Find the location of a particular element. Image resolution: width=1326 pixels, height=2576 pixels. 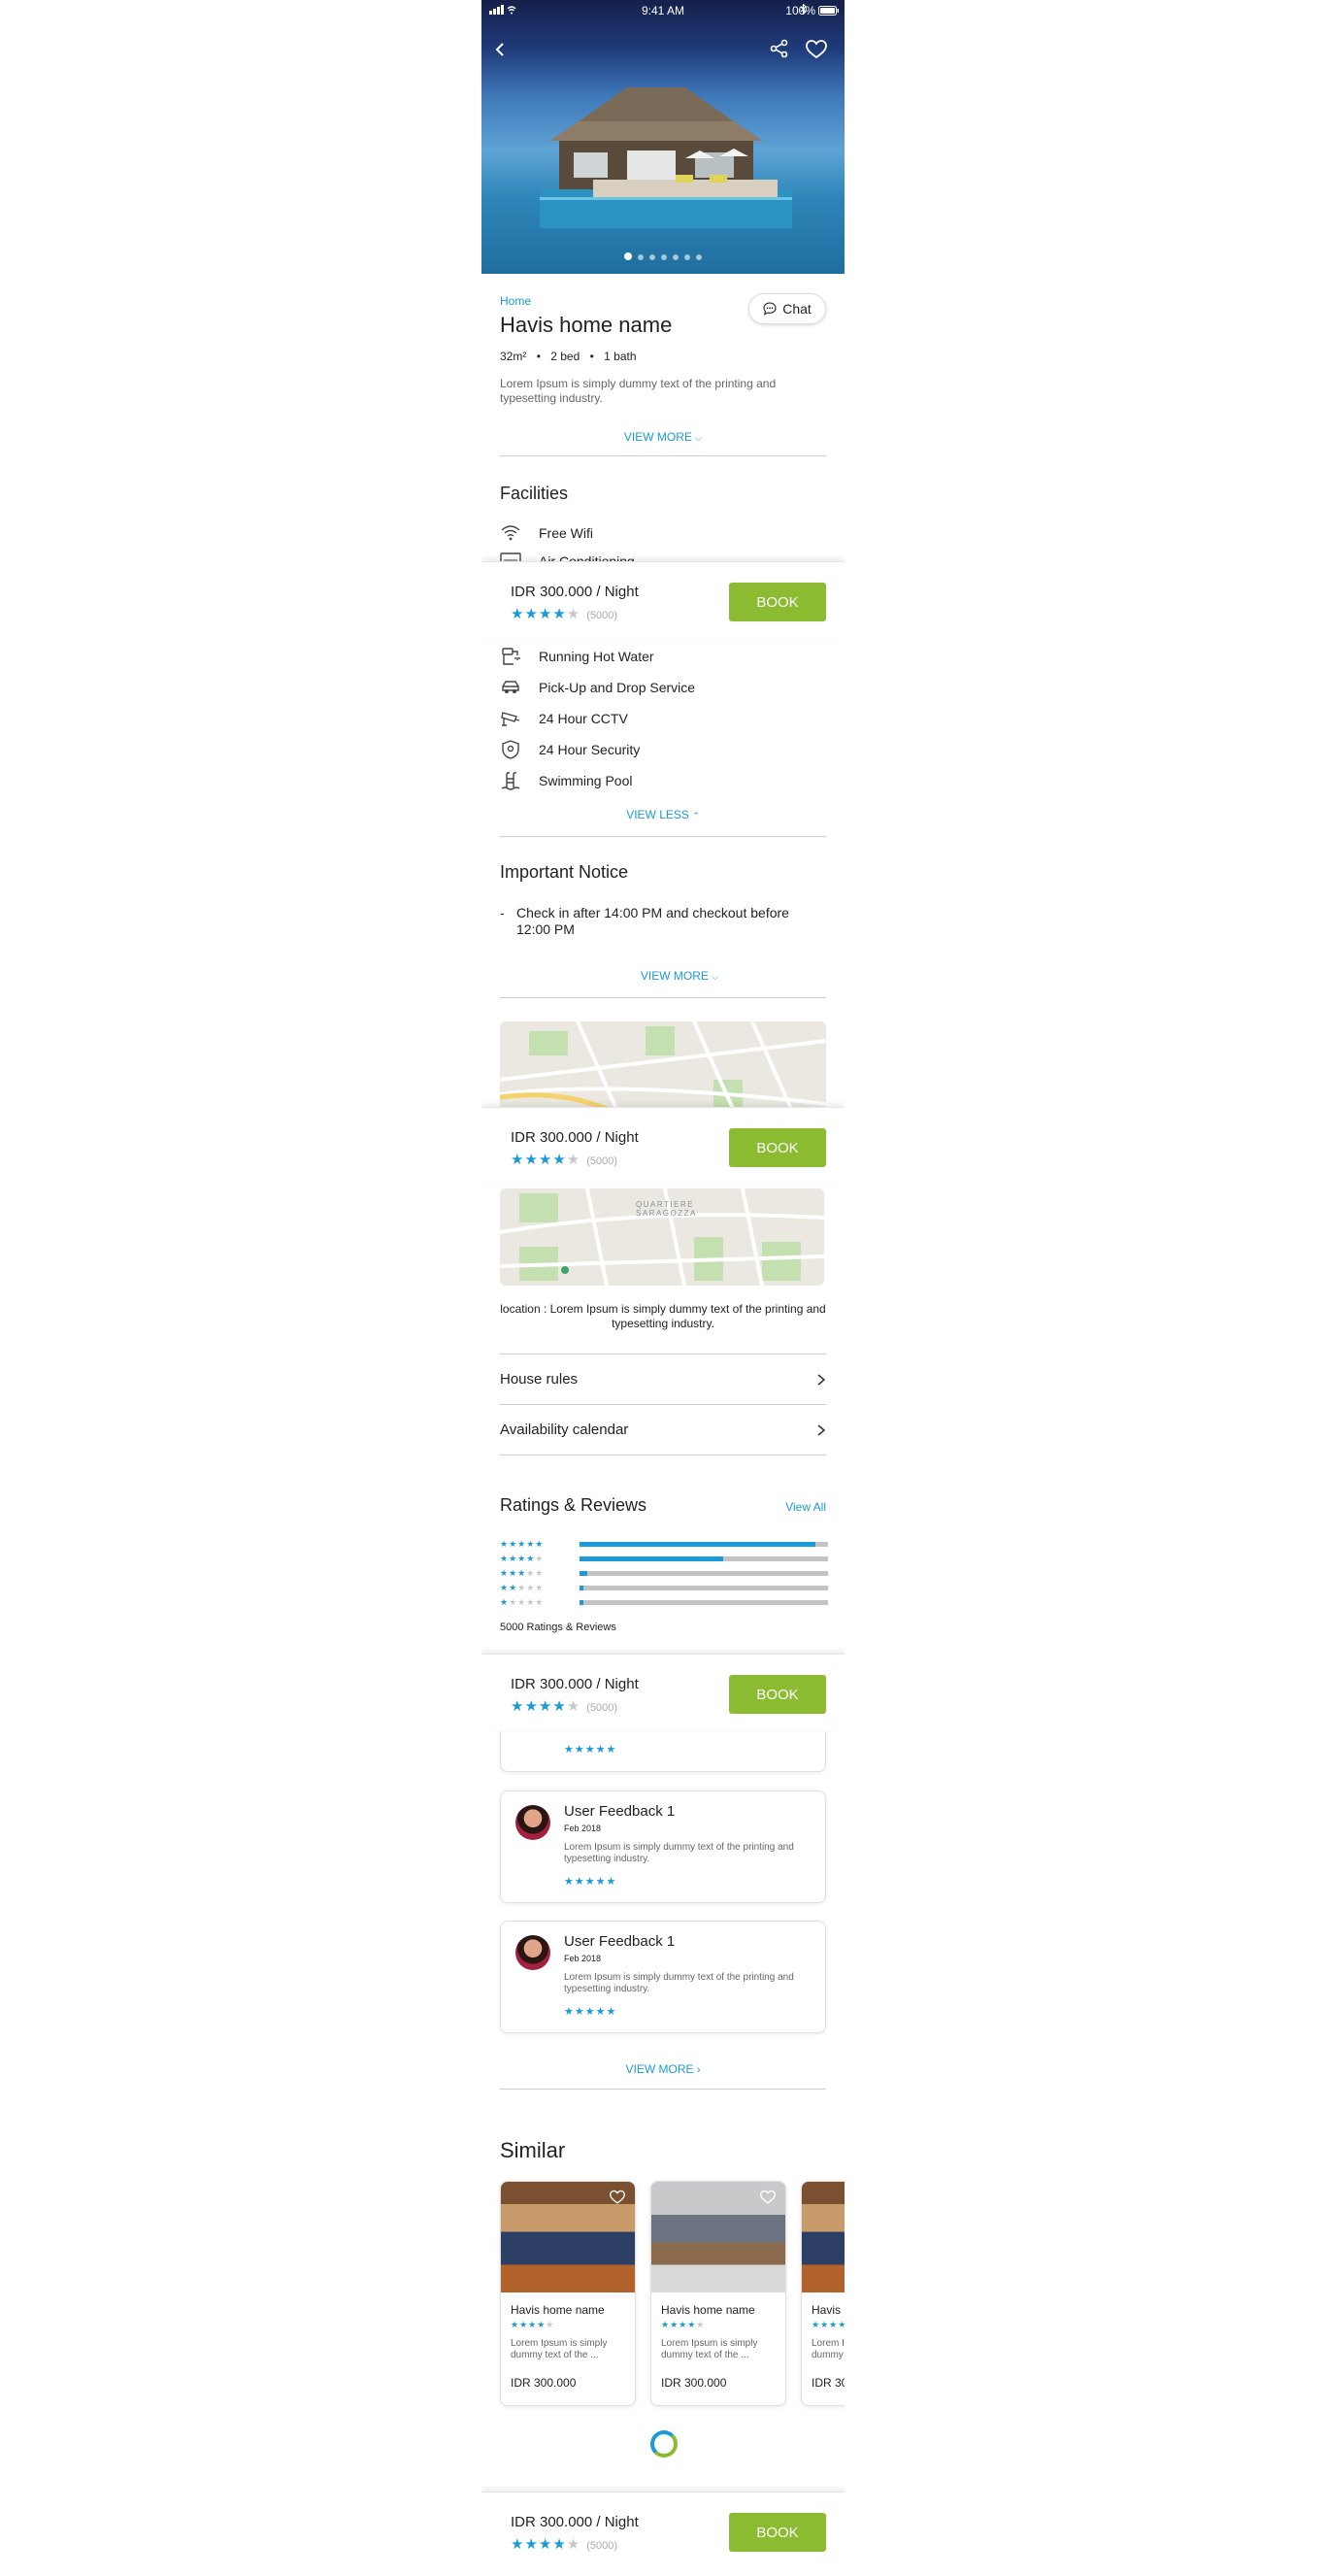

house-rules-link: House rules is located at coordinates (663, 1380).